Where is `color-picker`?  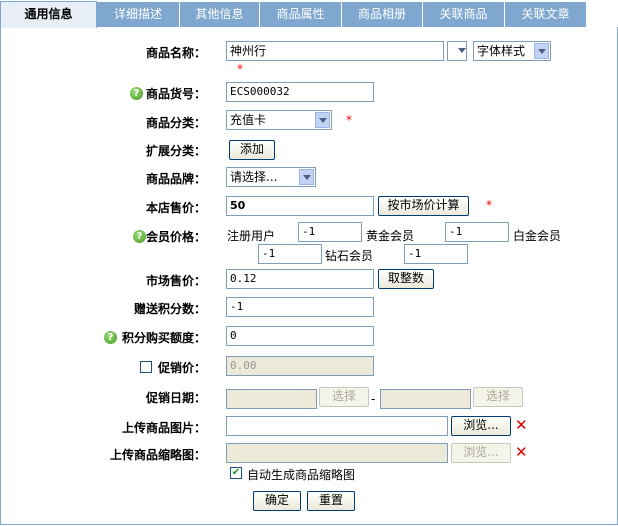
color-picker is located at coordinates (457, 51).